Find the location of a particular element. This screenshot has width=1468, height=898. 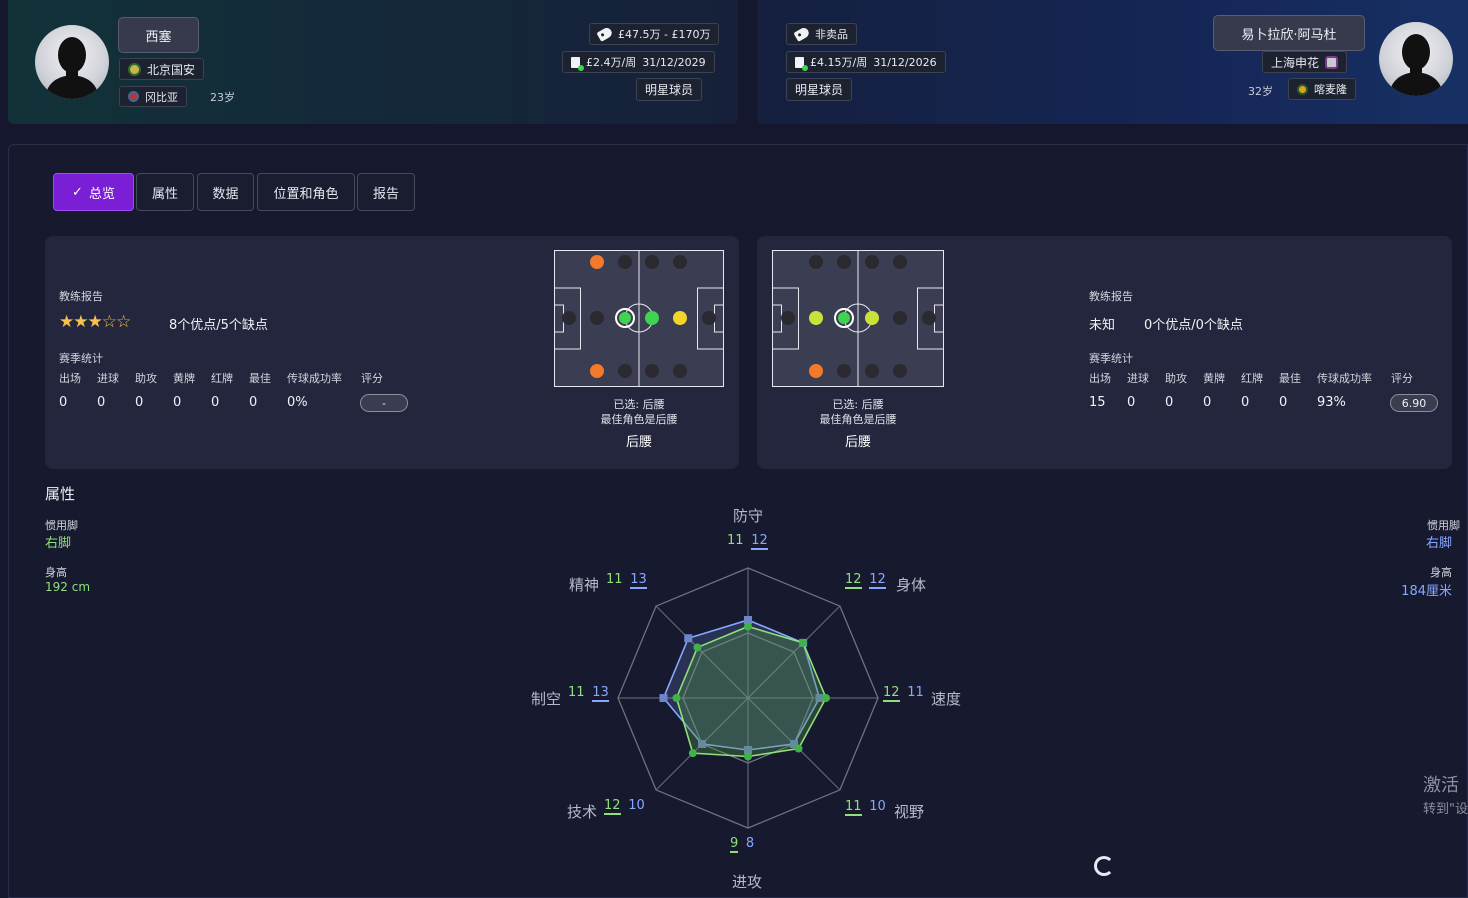

tab-attributes: 属性 is located at coordinates (165, 192).